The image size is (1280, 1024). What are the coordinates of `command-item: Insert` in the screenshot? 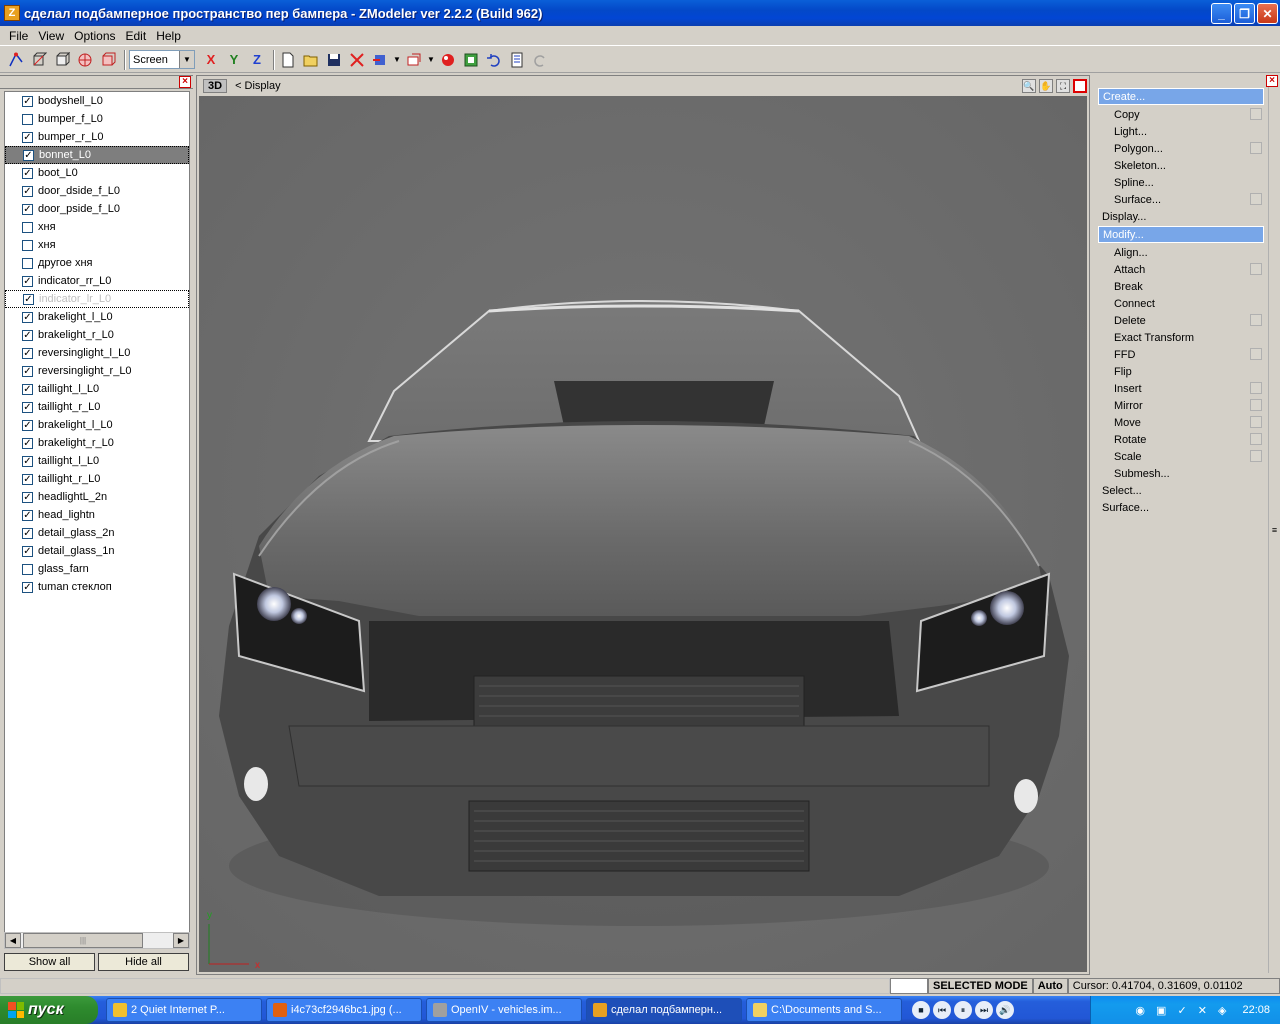 It's located at (1181, 388).